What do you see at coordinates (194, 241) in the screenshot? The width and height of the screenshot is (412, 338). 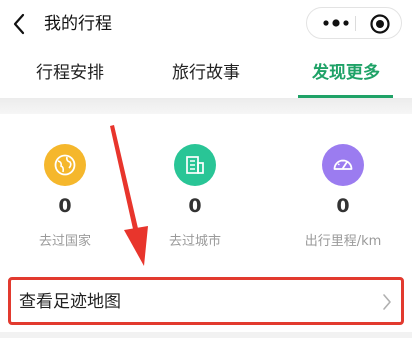 I see `cities-label: 去过城市` at bounding box center [194, 241].